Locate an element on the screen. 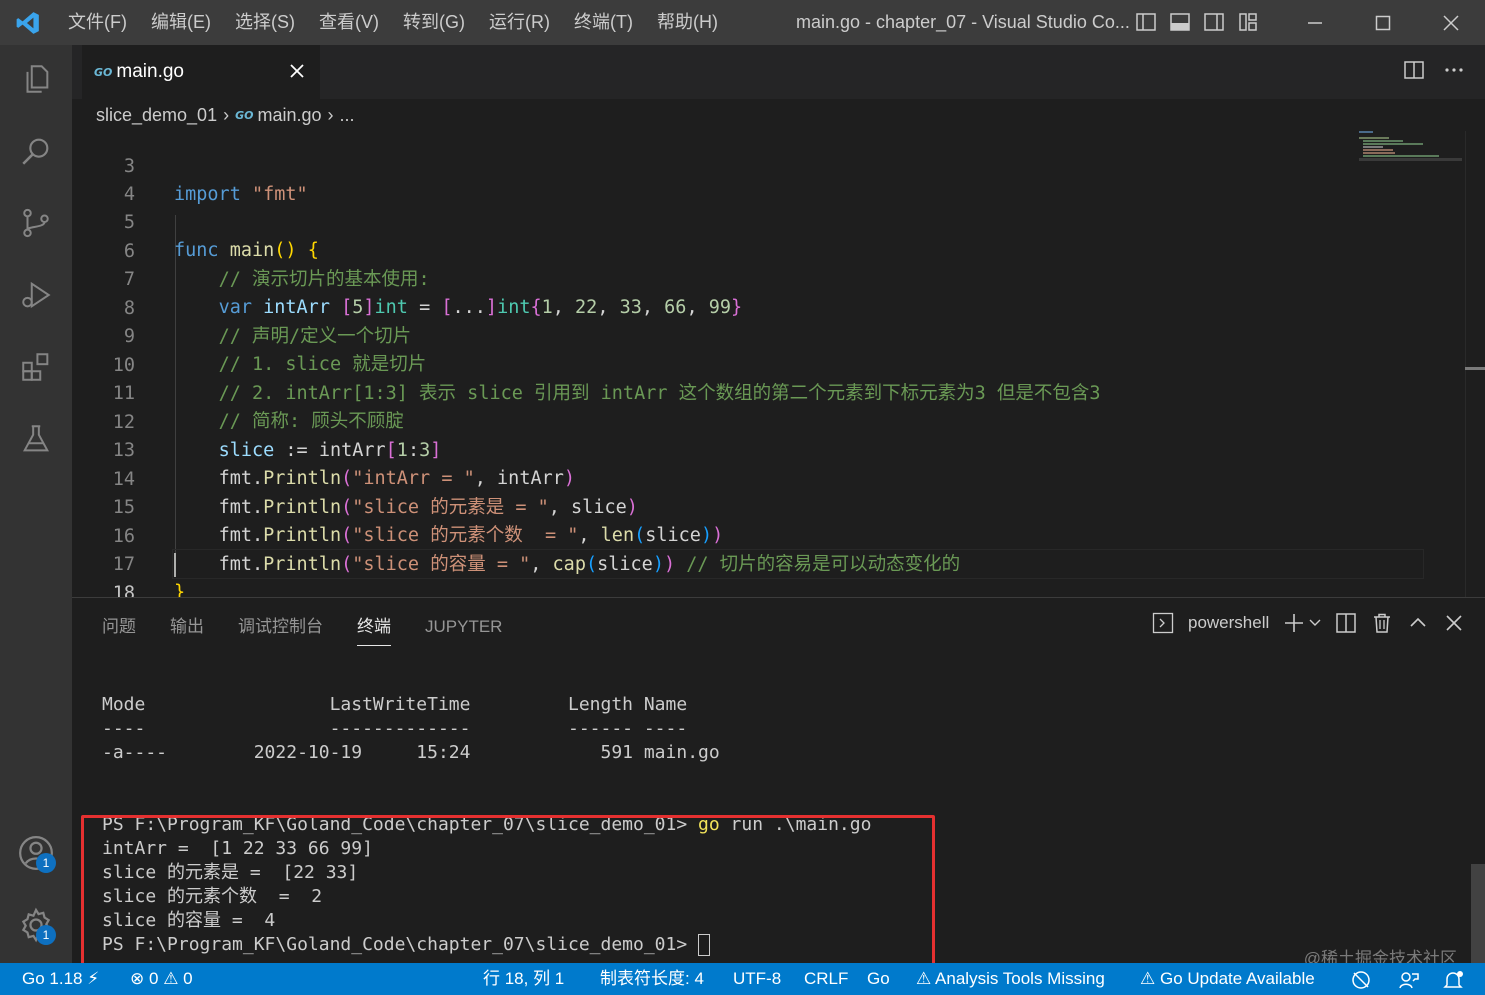 This screenshot has width=1485, height=995. settings-badge: 1 is located at coordinates (46, 935).